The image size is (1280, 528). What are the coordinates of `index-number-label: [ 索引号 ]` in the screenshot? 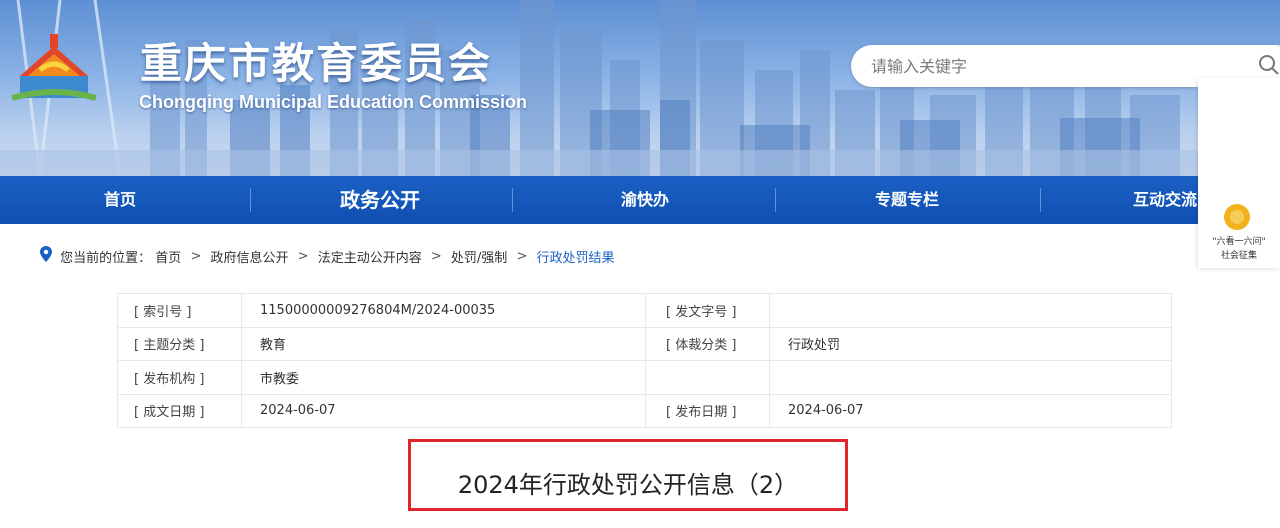 It's located at (179, 310).